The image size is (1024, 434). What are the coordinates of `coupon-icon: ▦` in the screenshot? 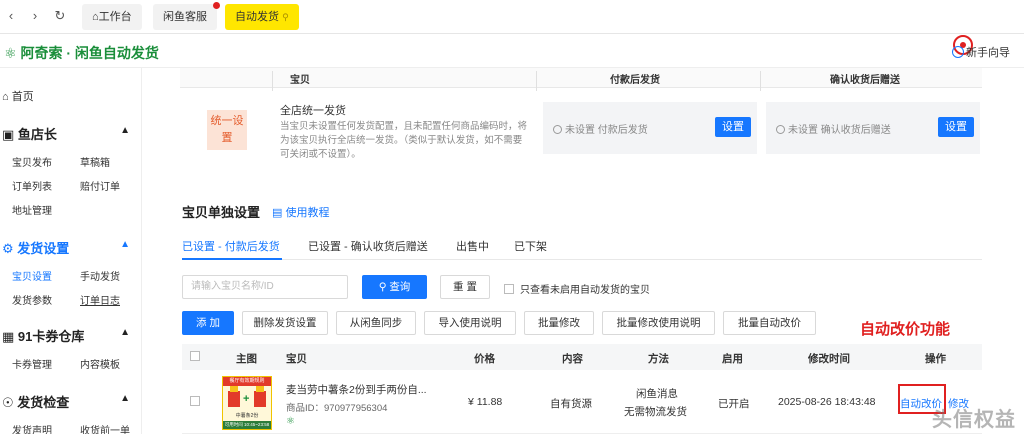 It's located at (8, 336).